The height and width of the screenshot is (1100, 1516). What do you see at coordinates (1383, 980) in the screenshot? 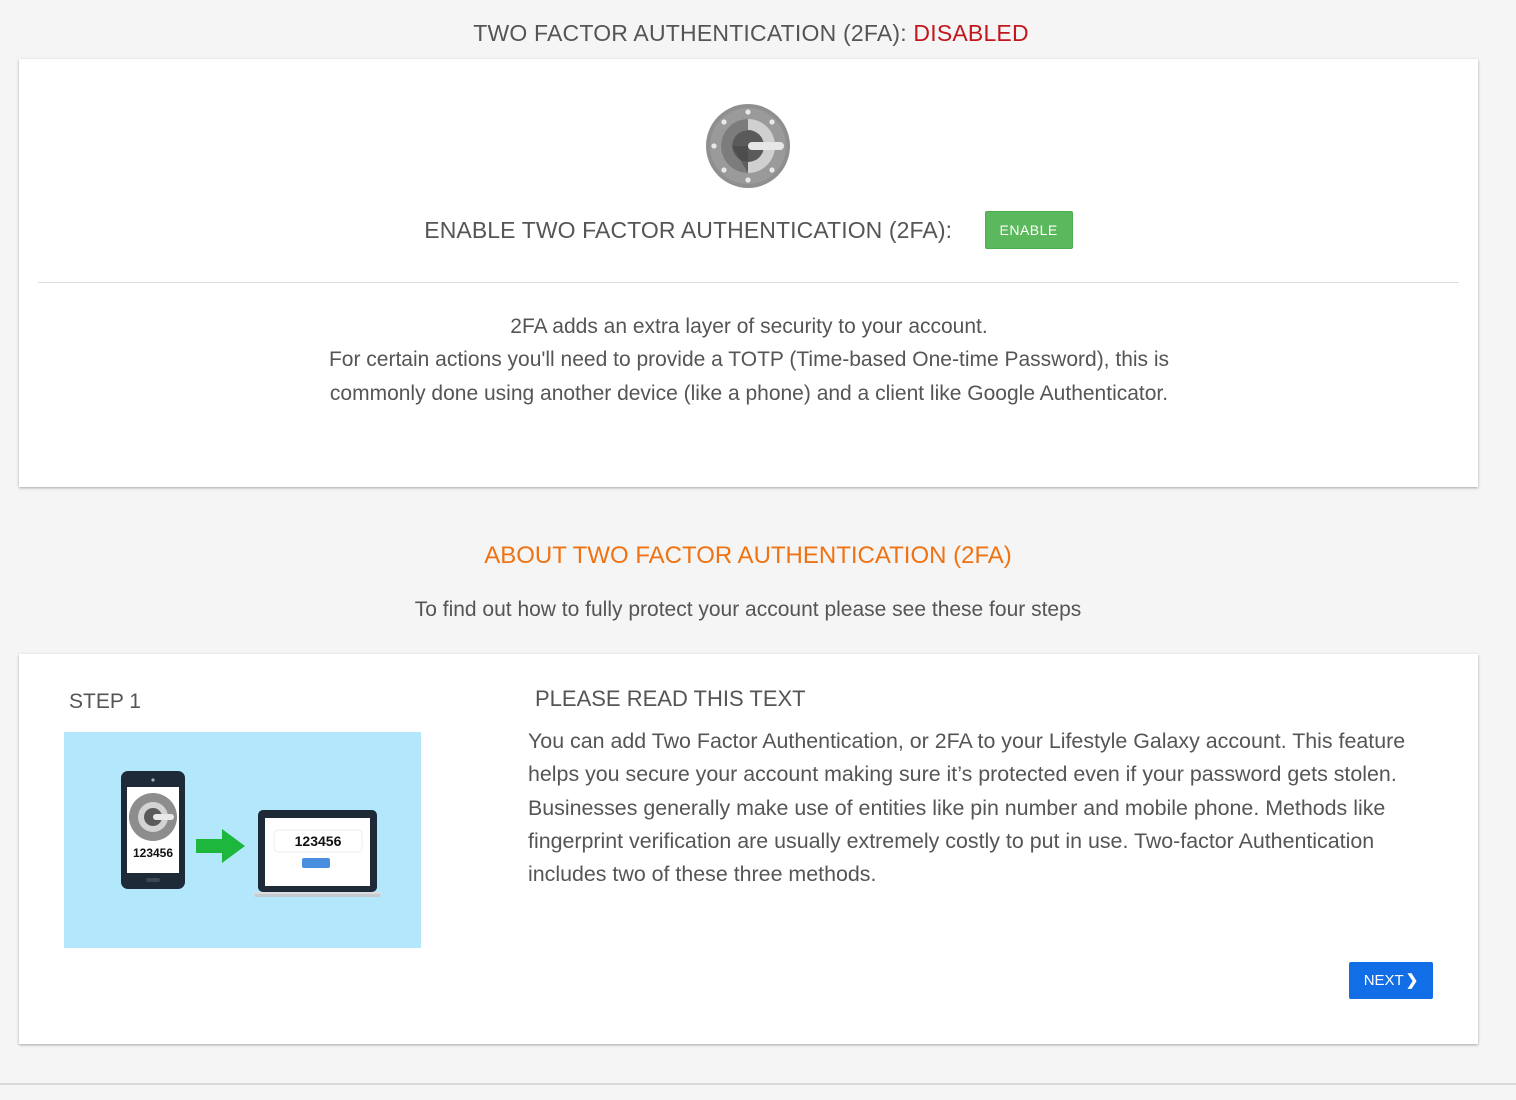
I see `next-button-label: NEXT` at bounding box center [1383, 980].